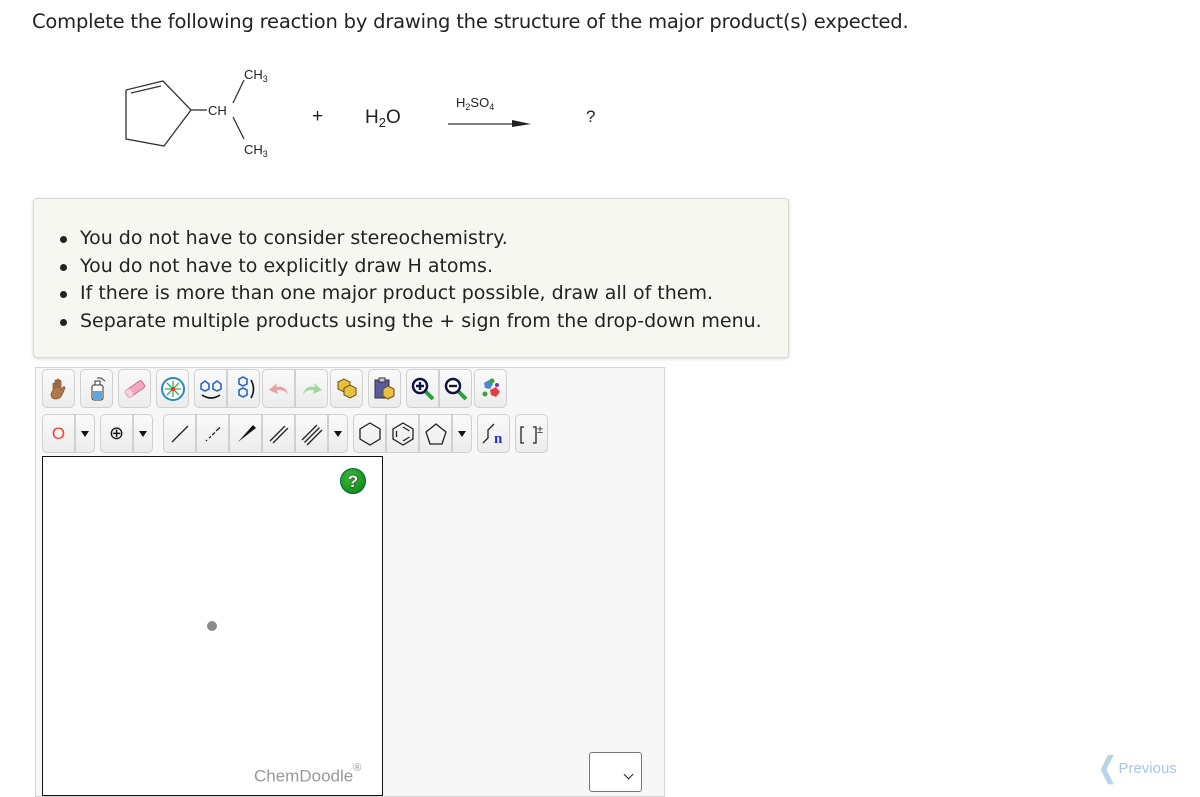 This screenshot has height=797, width=1200. I want to click on bracket-charge-button: ±, so click(531, 433).